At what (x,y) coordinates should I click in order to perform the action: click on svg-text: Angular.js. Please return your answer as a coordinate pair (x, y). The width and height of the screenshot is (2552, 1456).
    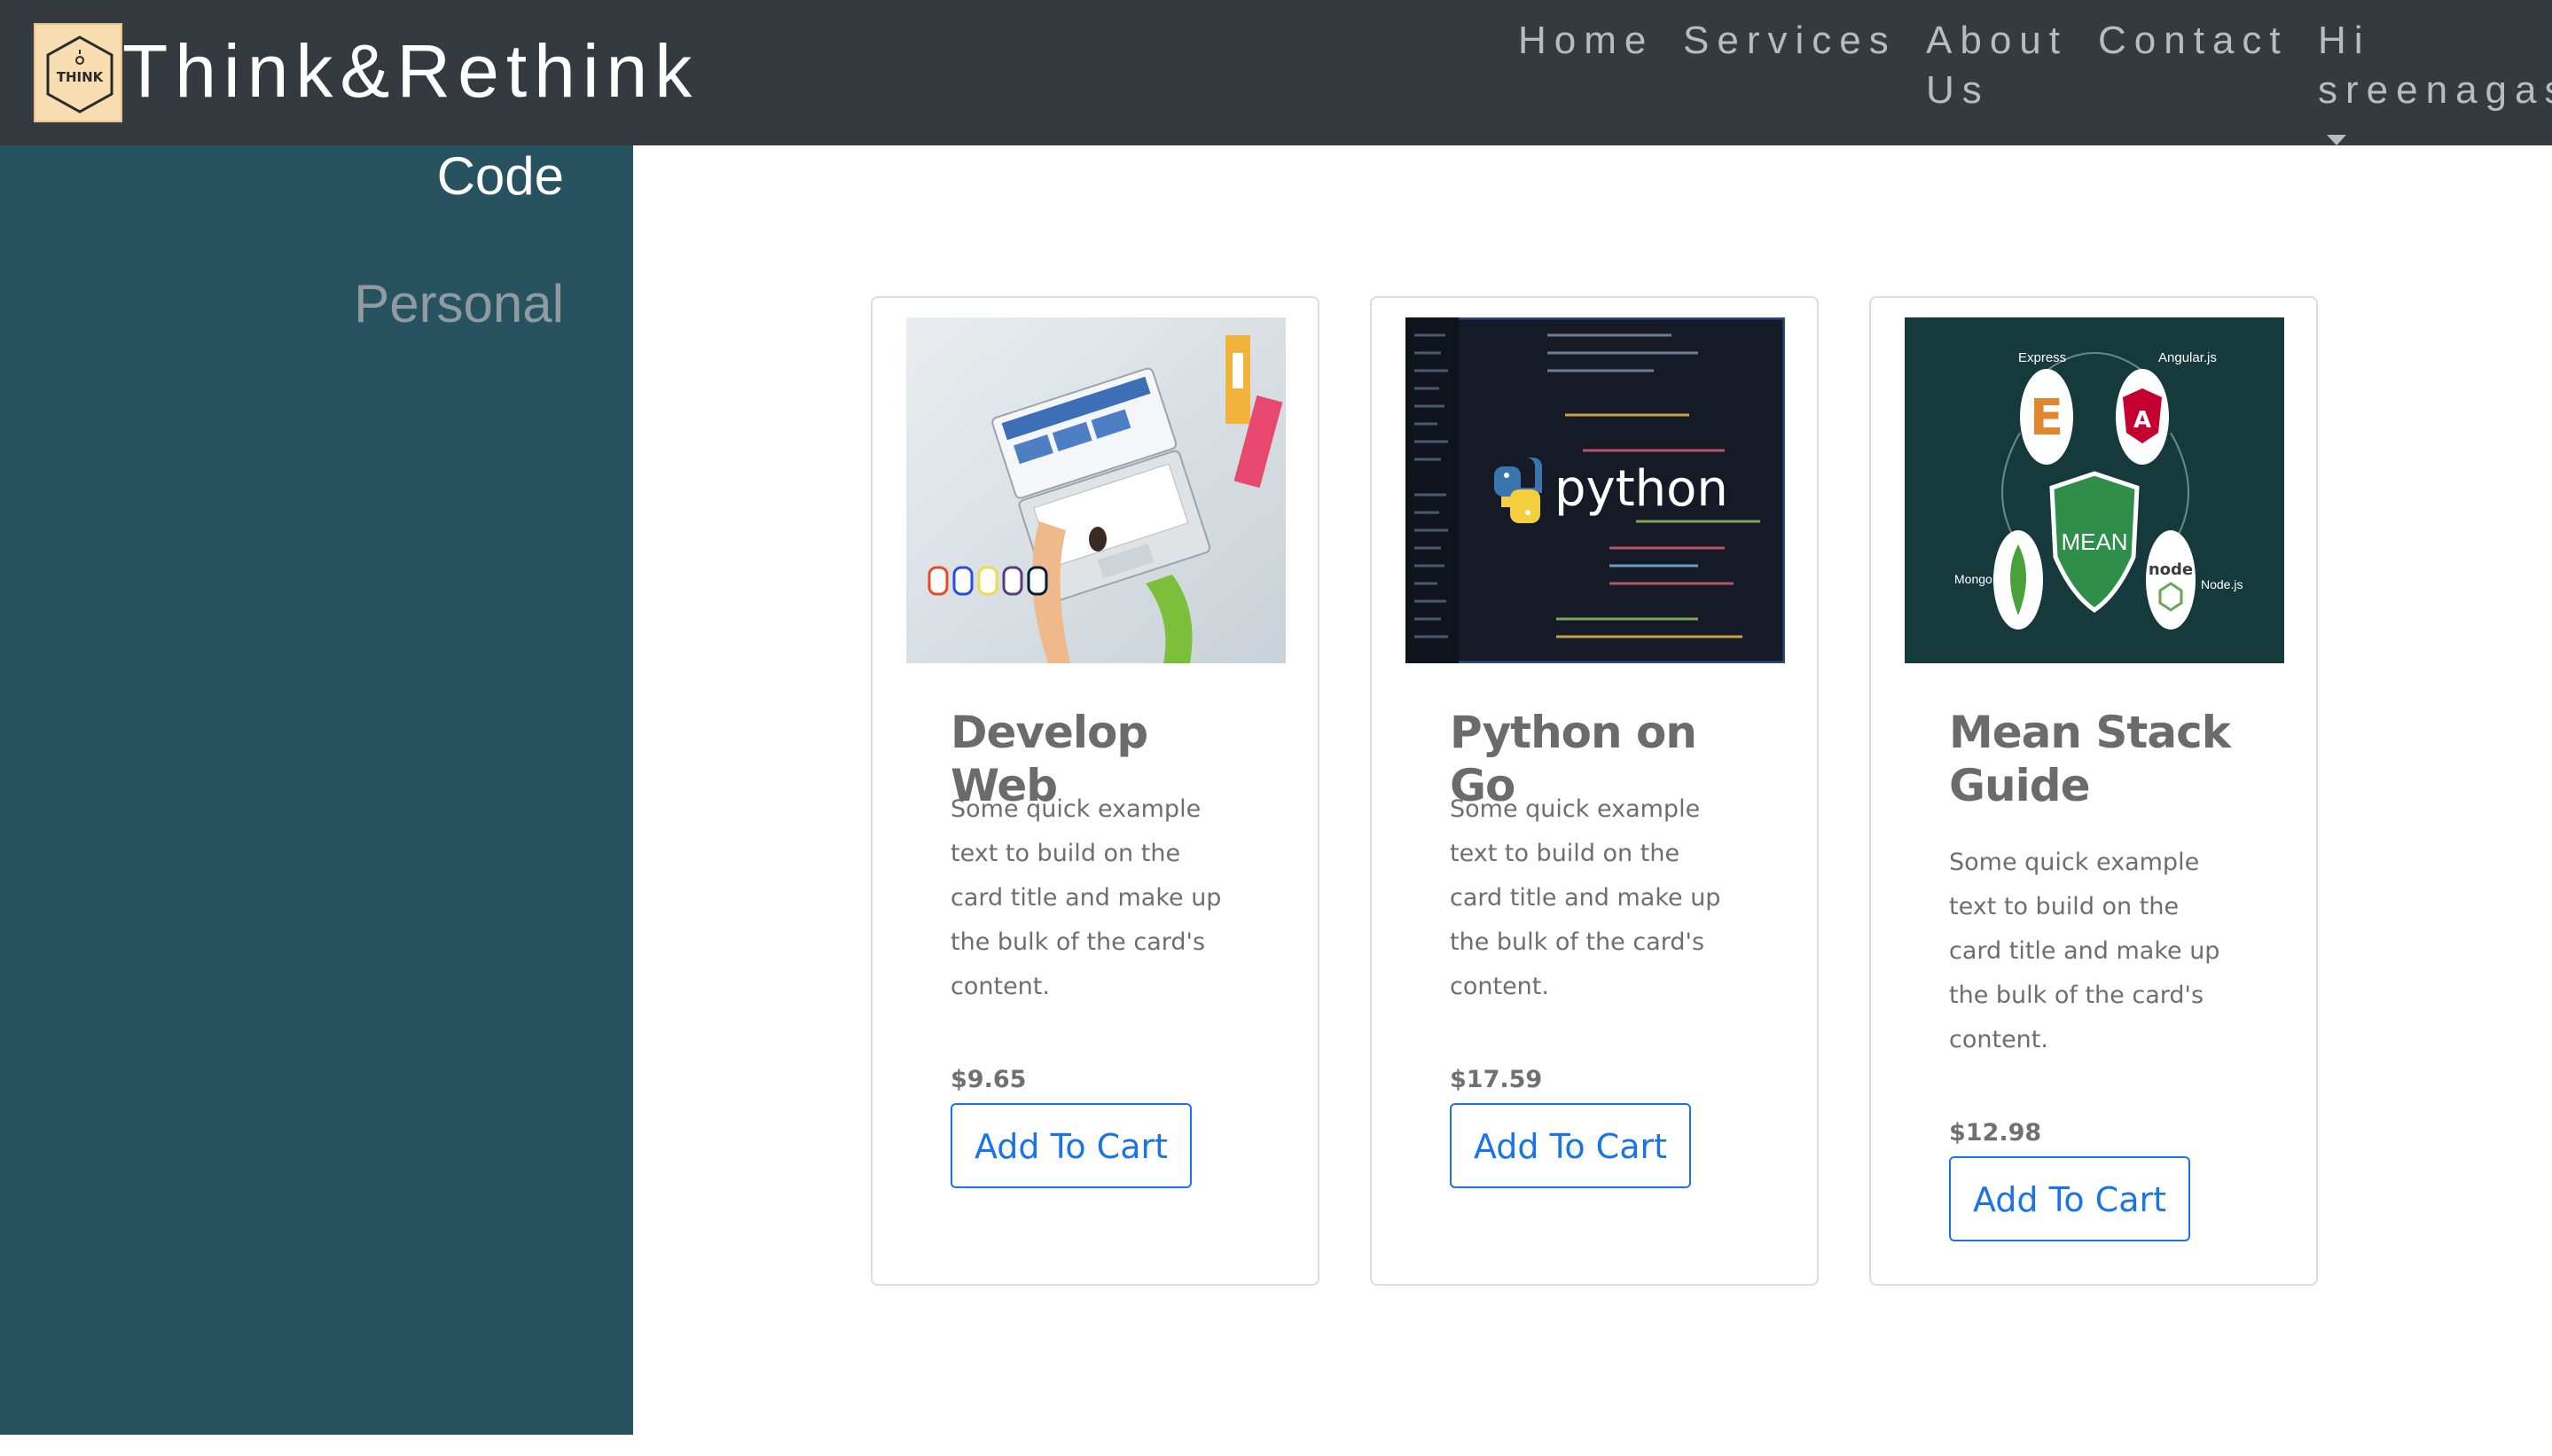
    Looking at the image, I should click on (2187, 357).